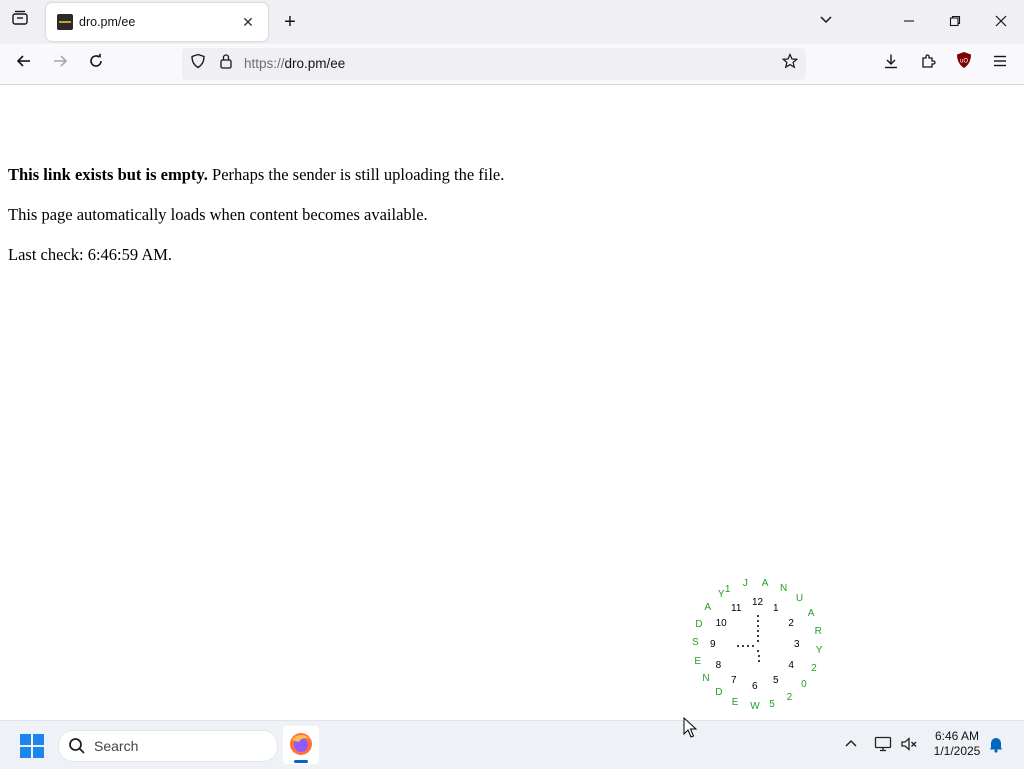 The image size is (1024, 769). I want to click on clock-numeral: 7, so click(734, 681).